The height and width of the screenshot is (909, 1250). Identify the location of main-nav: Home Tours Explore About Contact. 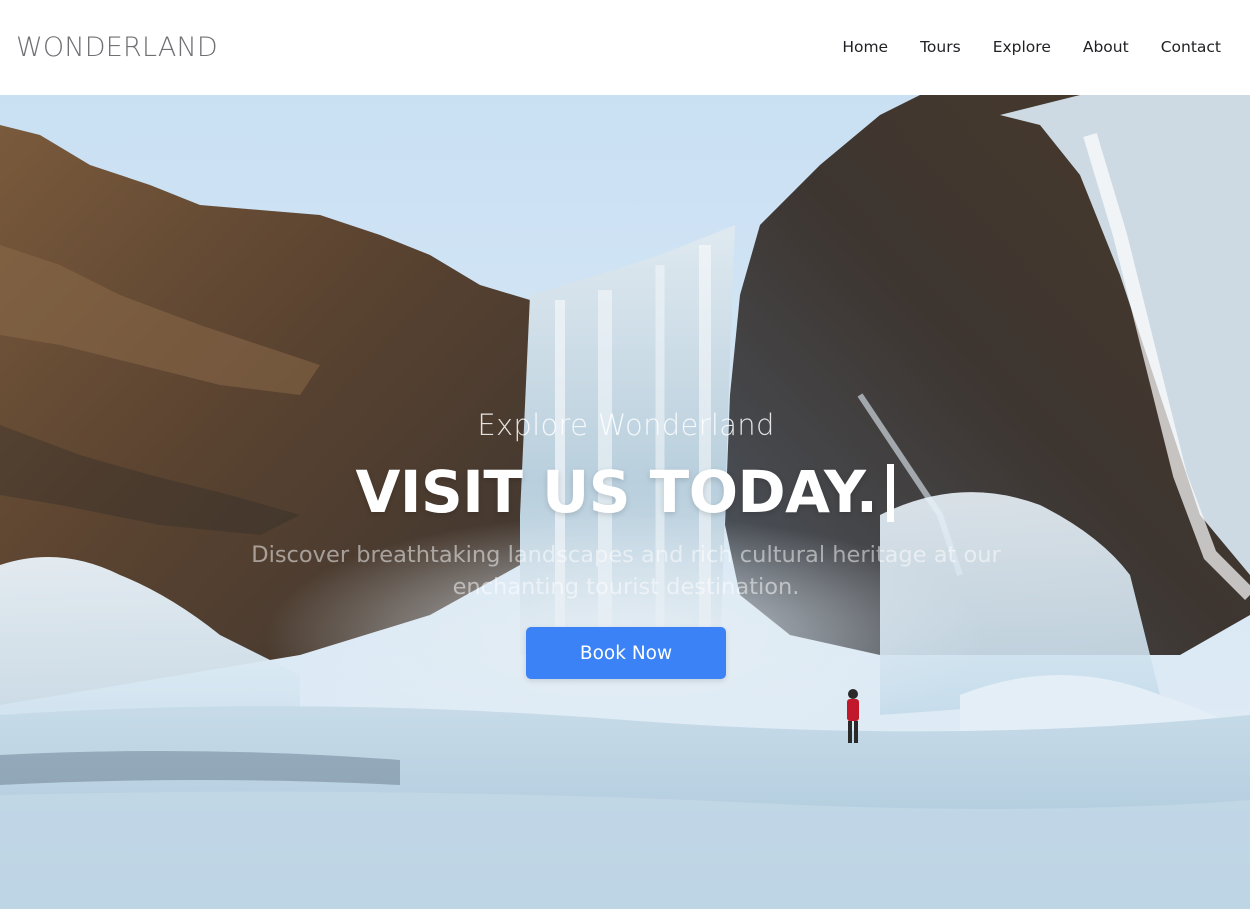
(1031, 47).